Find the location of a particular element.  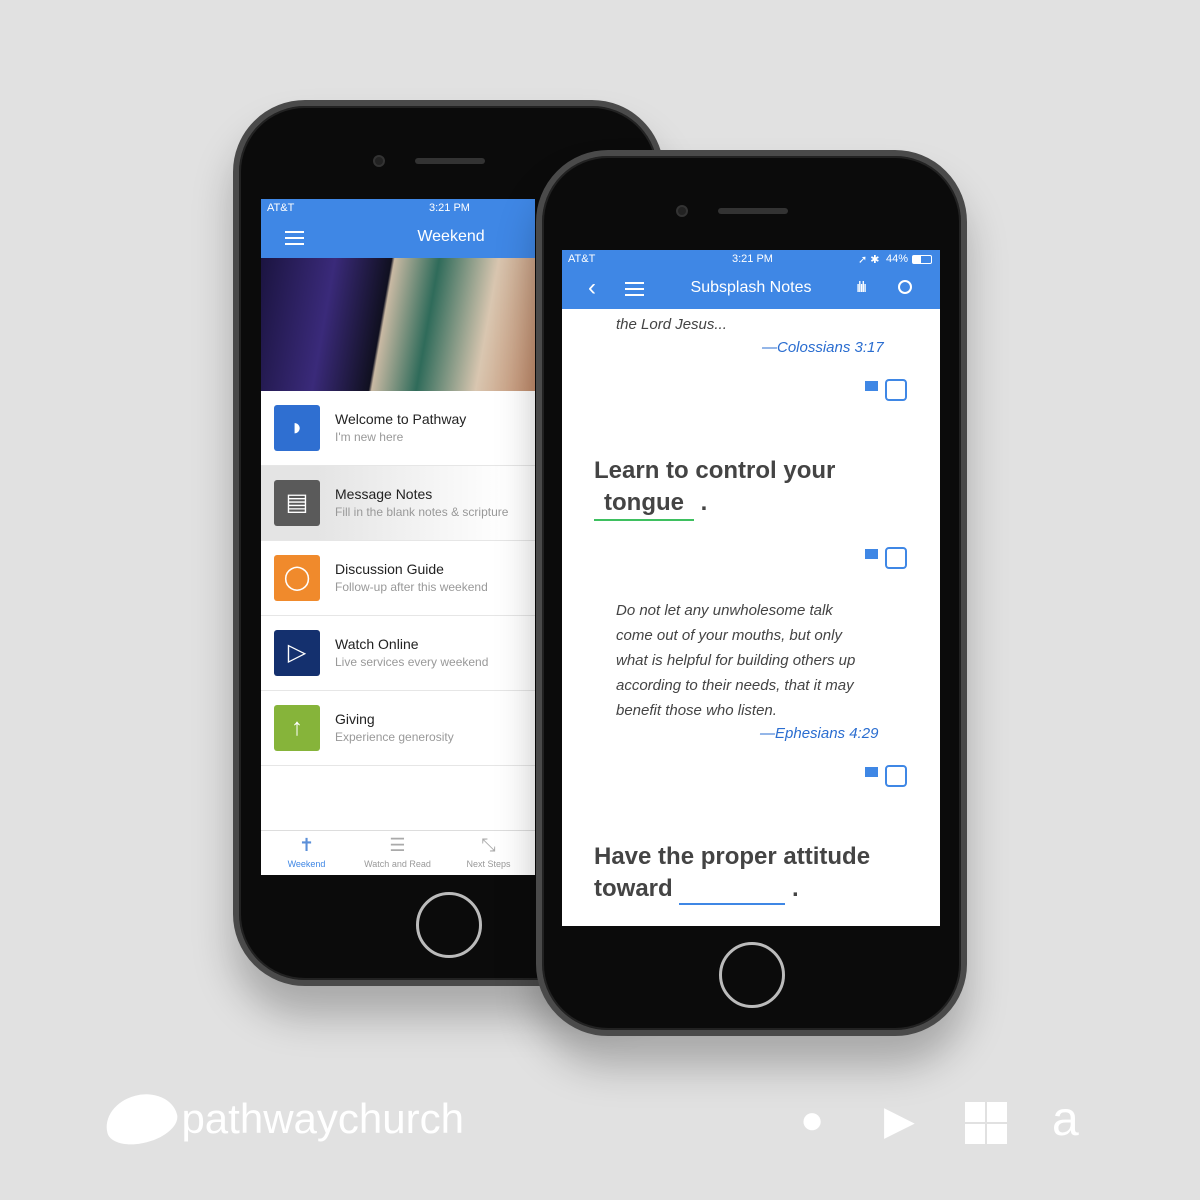

nav-bar: ‹ Subsplash Notes ılılı is located at coordinates (751, 288).